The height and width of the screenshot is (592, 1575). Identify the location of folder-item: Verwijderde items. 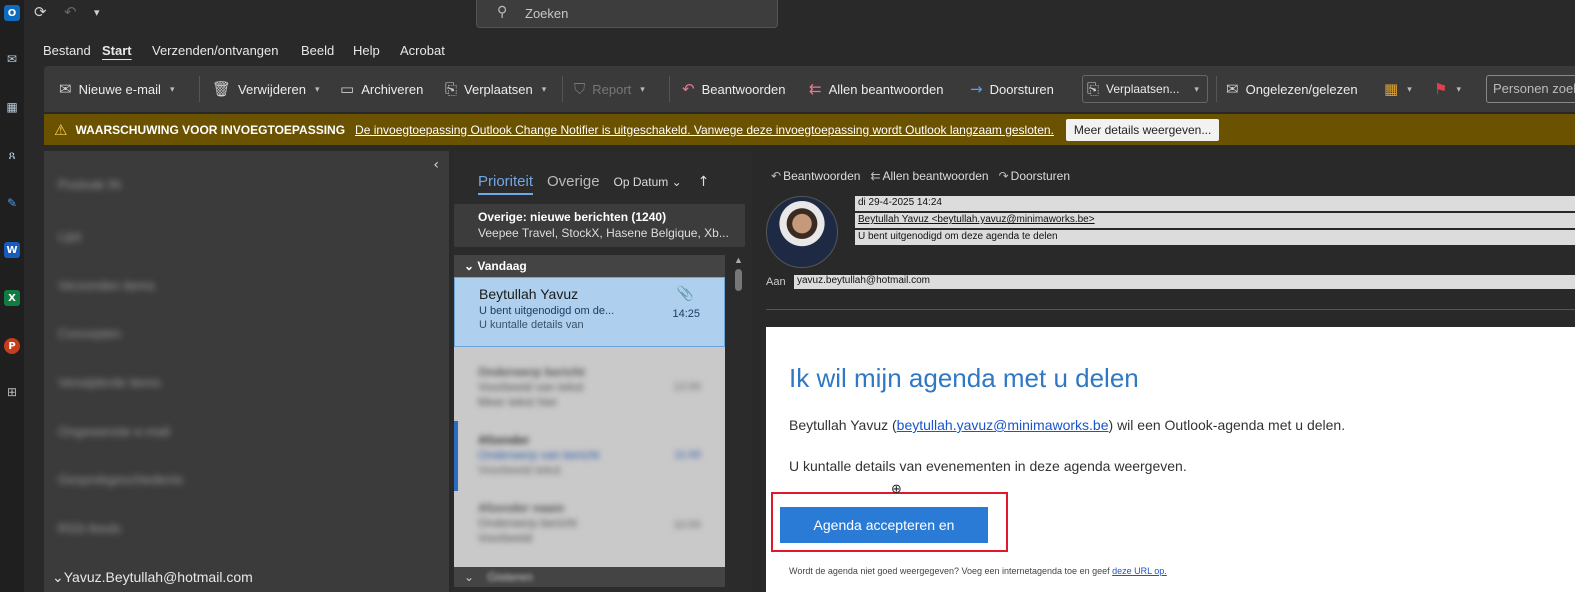
(109, 382).